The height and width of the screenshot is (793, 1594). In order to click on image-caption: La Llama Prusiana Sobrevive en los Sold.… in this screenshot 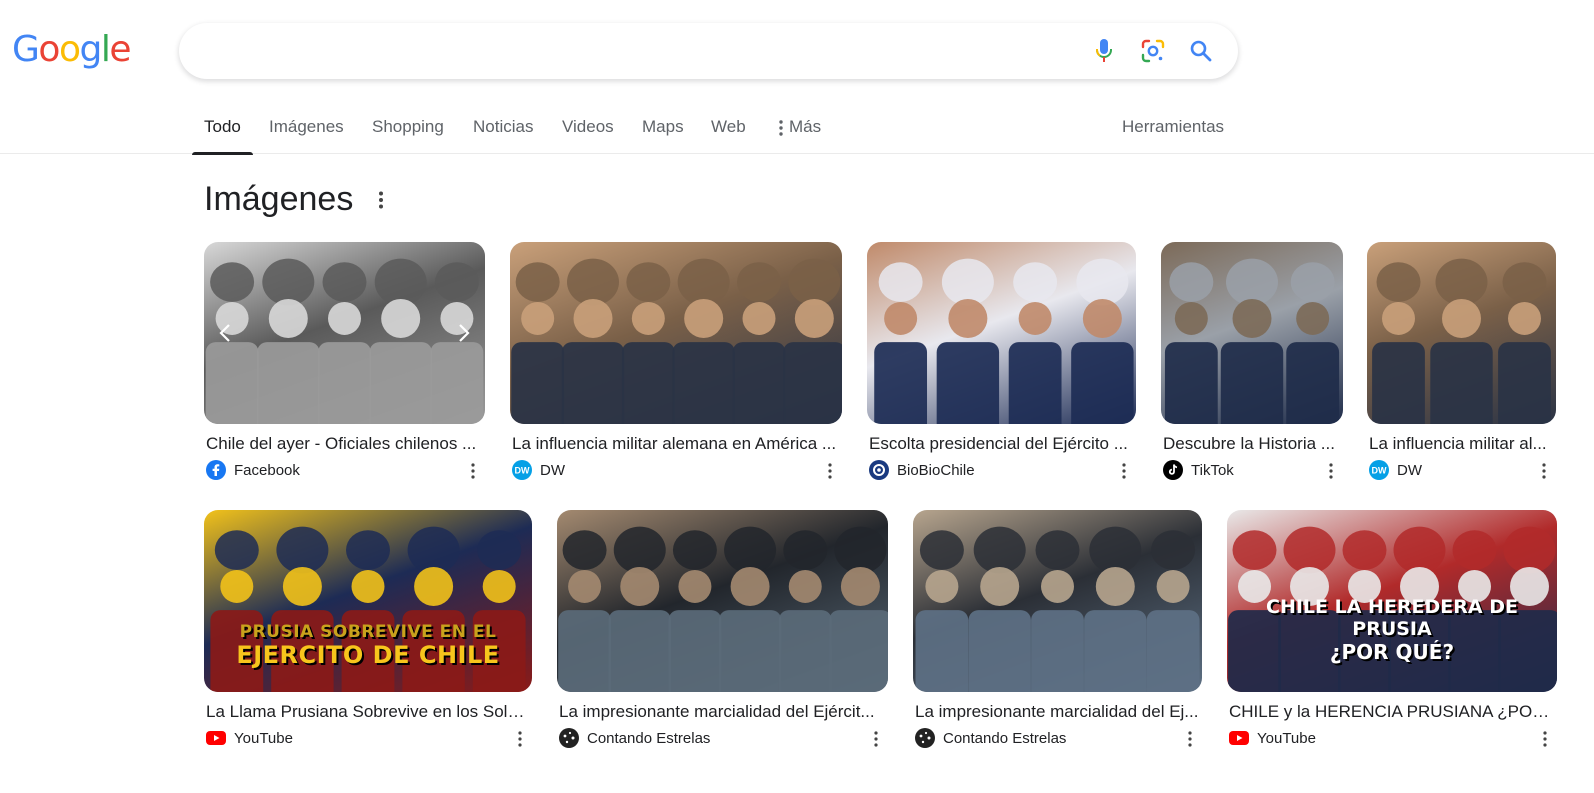, I will do `click(368, 712)`.